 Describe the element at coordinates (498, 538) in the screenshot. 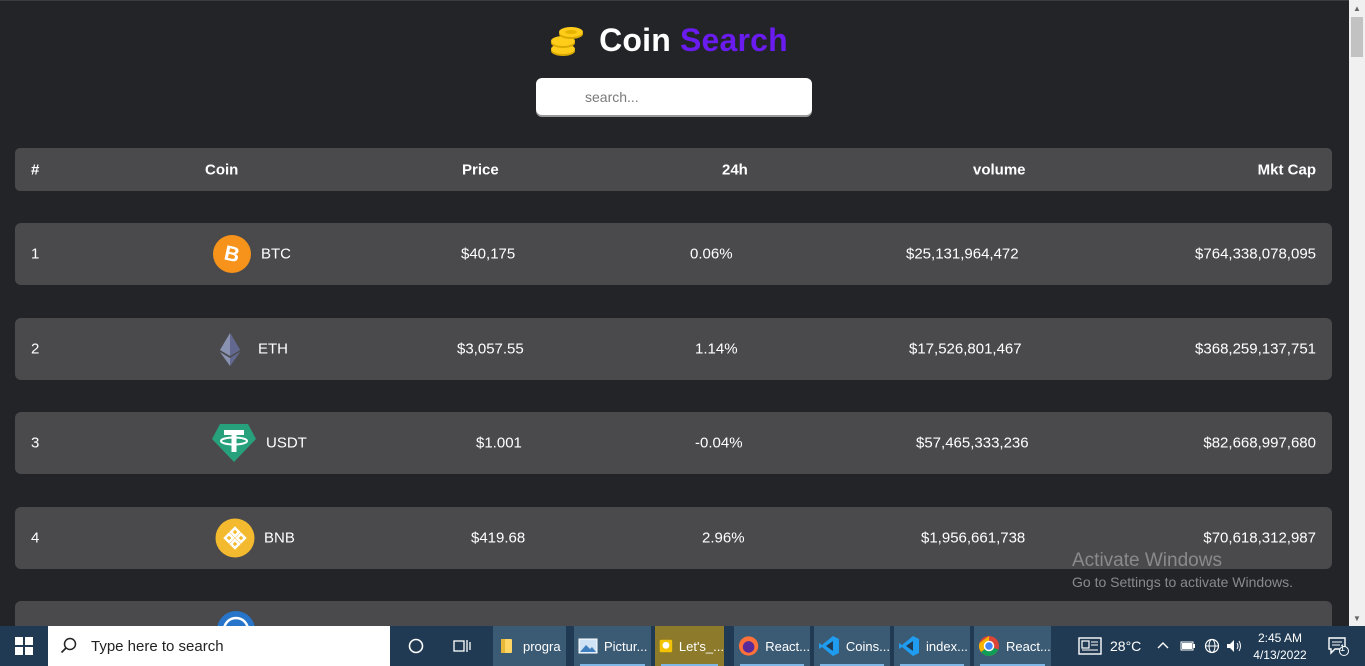

I see `coin-price: $419.68` at that location.